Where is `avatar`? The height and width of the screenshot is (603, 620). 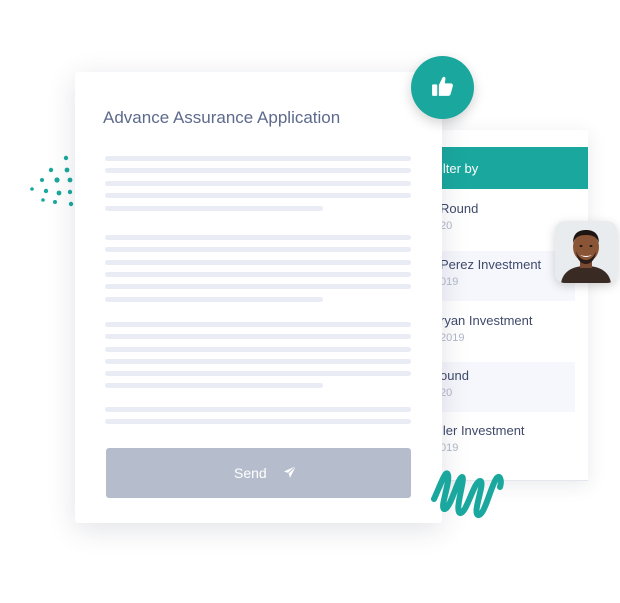 avatar is located at coordinates (586, 252).